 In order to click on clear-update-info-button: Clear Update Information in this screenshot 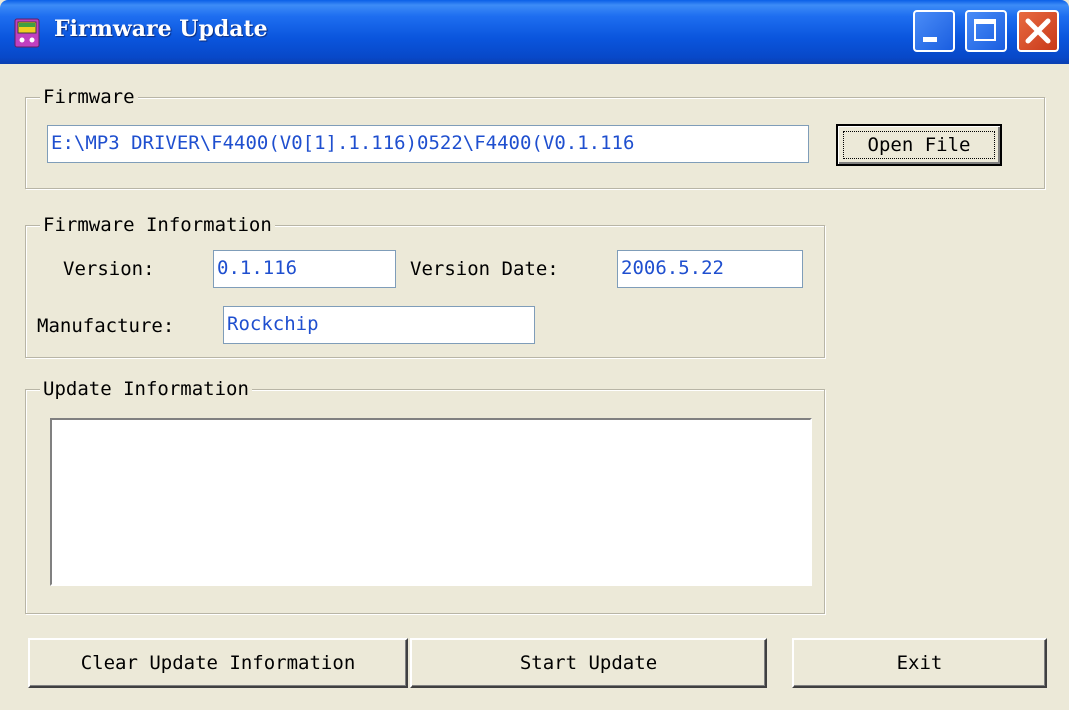, I will do `click(218, 663)`.